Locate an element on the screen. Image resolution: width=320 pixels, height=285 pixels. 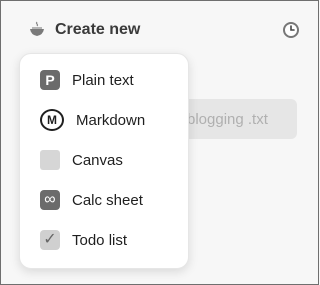
menu-item-label: Todo list is located at coordinates (100, 240).